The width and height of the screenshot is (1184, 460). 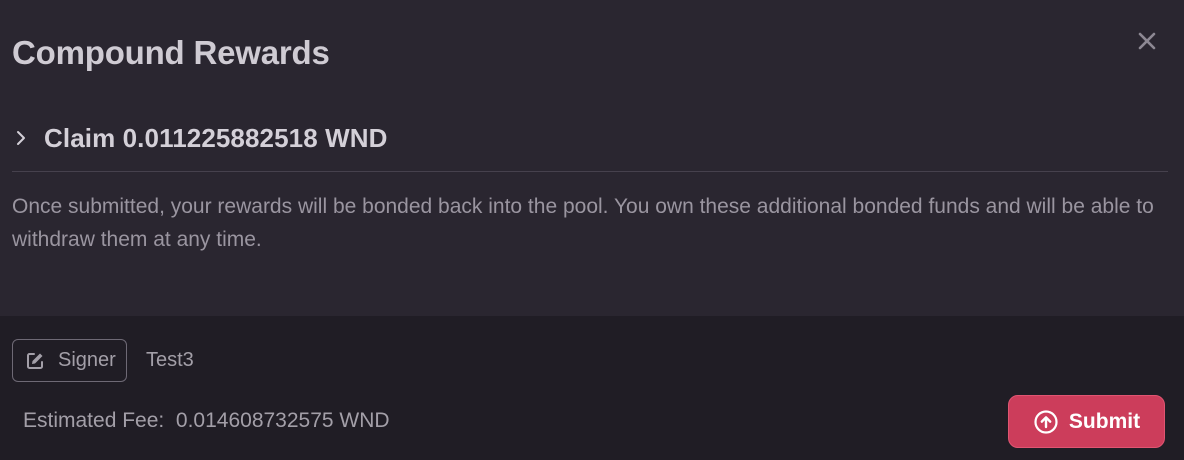 What do you see at coordinates (282, 420) in the screenshot?
I see `estimated-fee-value: 0.014608732575 WND` at bounding box center [282, 420].